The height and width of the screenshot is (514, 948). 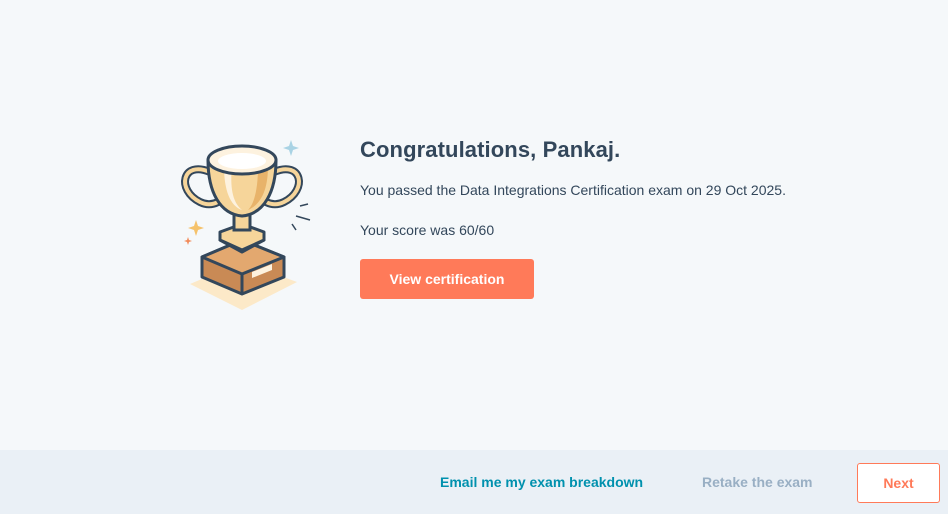 I want to click on email-exam-breakdown-link: Email me my exam breakdown, so click(x=541, y=482).